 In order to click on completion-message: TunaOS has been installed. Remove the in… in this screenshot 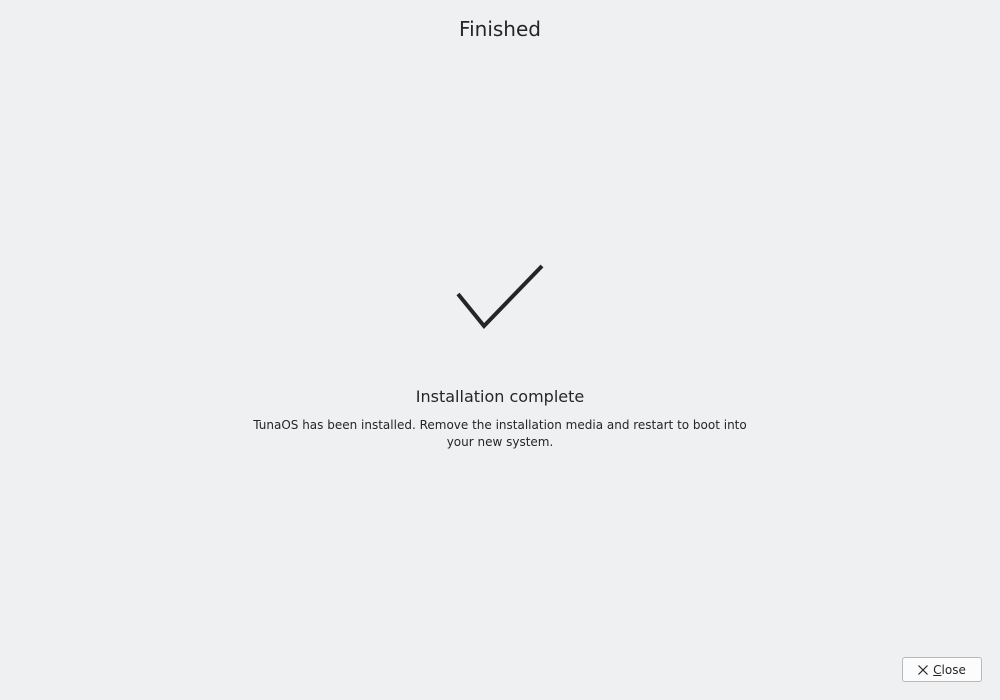, I will do `click(500, 433)`.